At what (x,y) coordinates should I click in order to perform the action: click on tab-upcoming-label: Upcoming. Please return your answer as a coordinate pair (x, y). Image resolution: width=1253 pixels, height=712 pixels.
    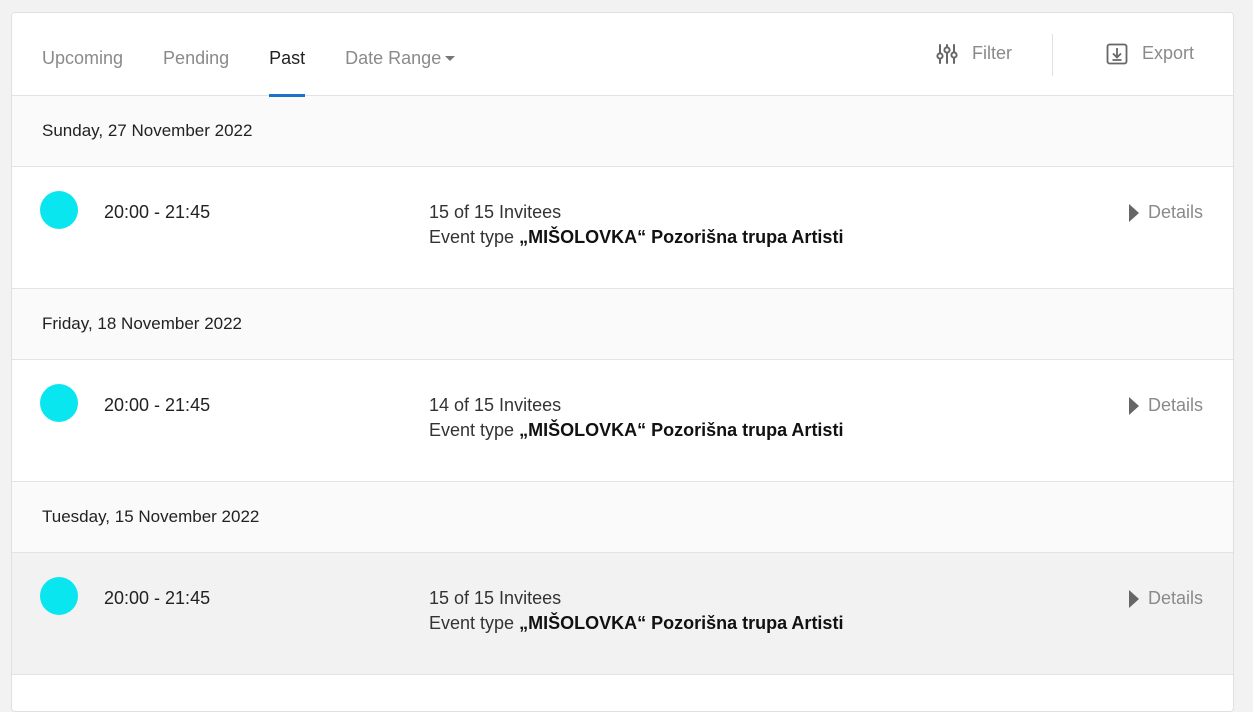
    Looking at the image, I should click on (83, 58).